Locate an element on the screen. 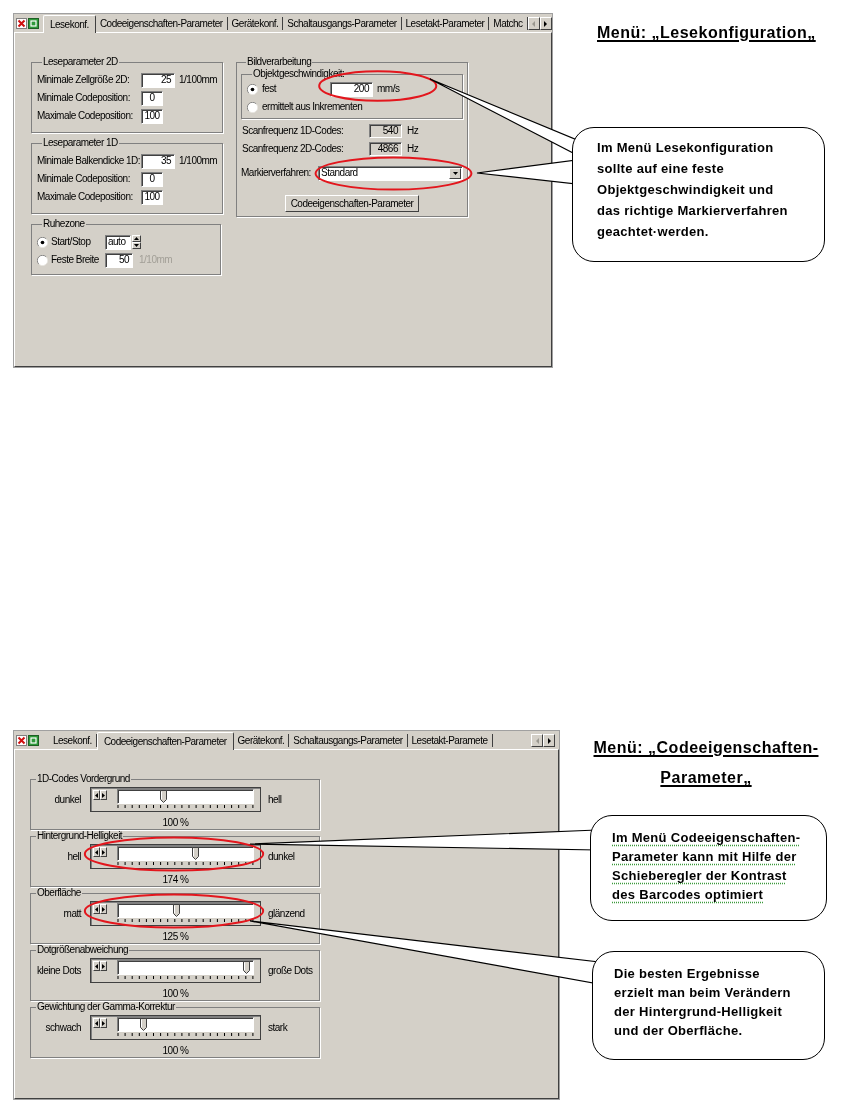  spin-down-button is located at coordinates (136, 245).